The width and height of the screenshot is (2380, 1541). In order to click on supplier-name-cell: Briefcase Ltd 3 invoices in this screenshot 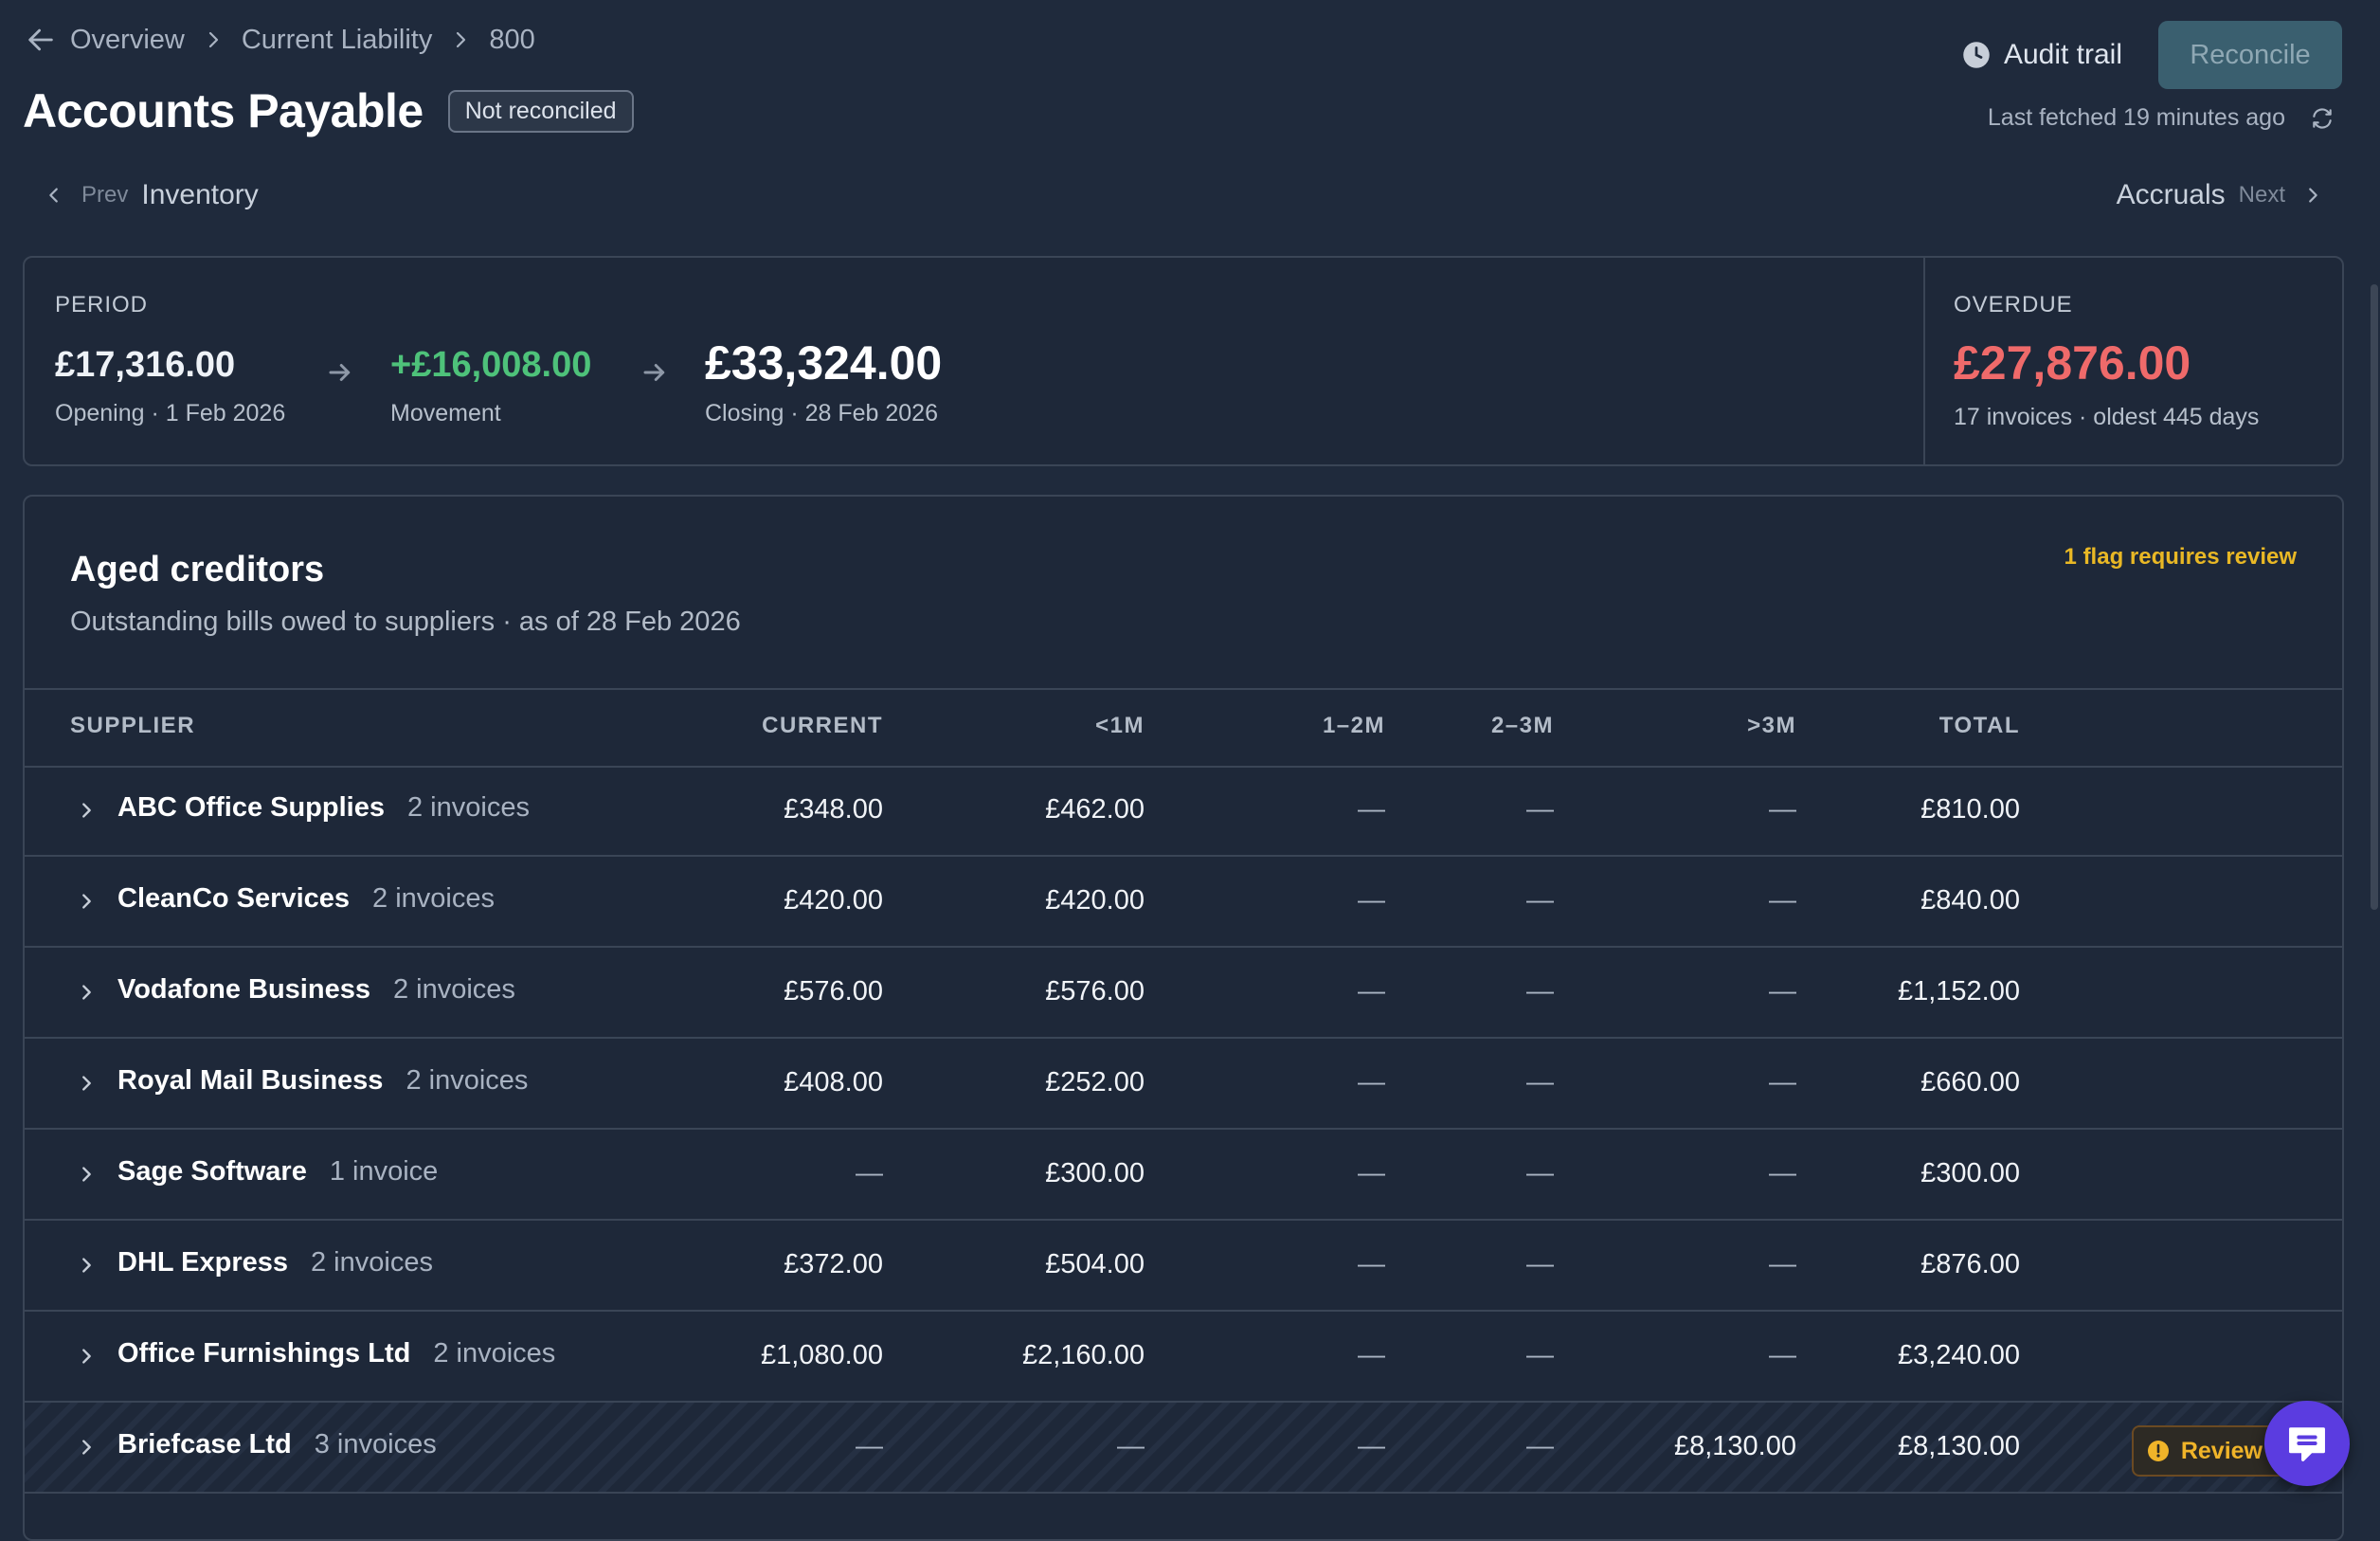, I will do `click(277, 1444)`.